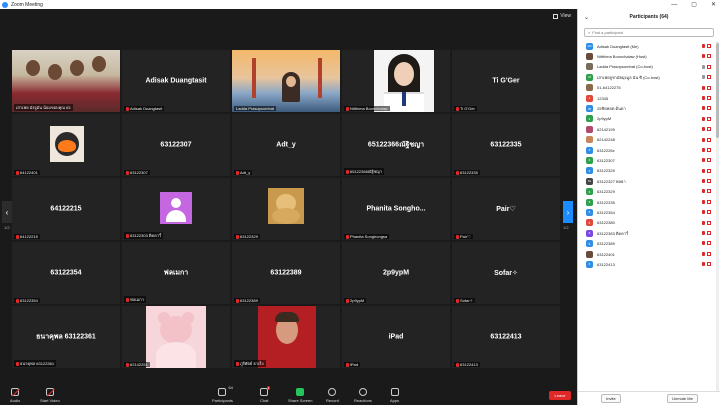  I want to click on participant-row: เส เสาเฟยจูชามัยมุ่งมูล ฉัน ซิ (Co-host), so click(646, 77).